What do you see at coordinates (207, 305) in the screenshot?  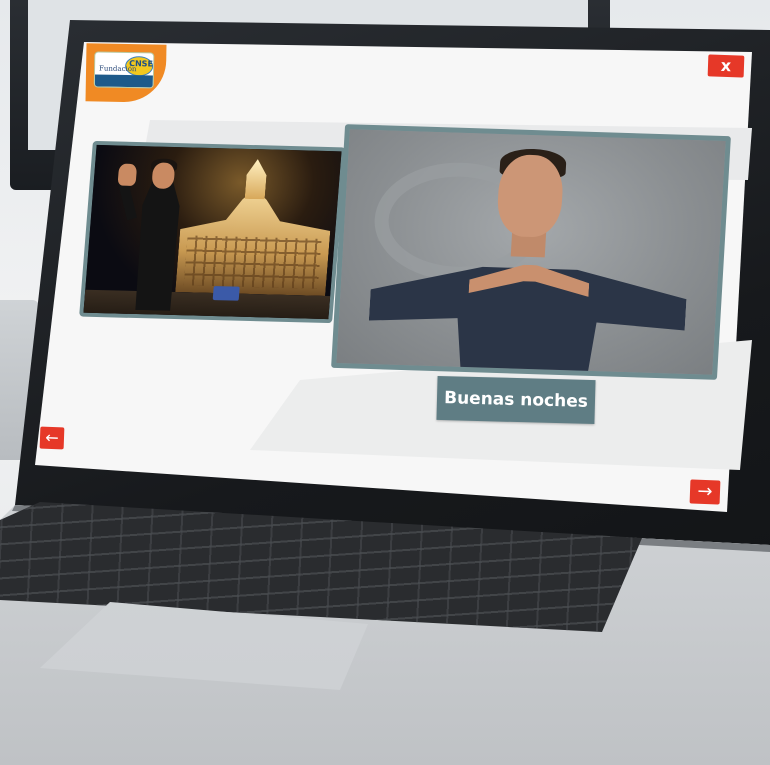 I see `photo-street` at bounding box center [207, 305].